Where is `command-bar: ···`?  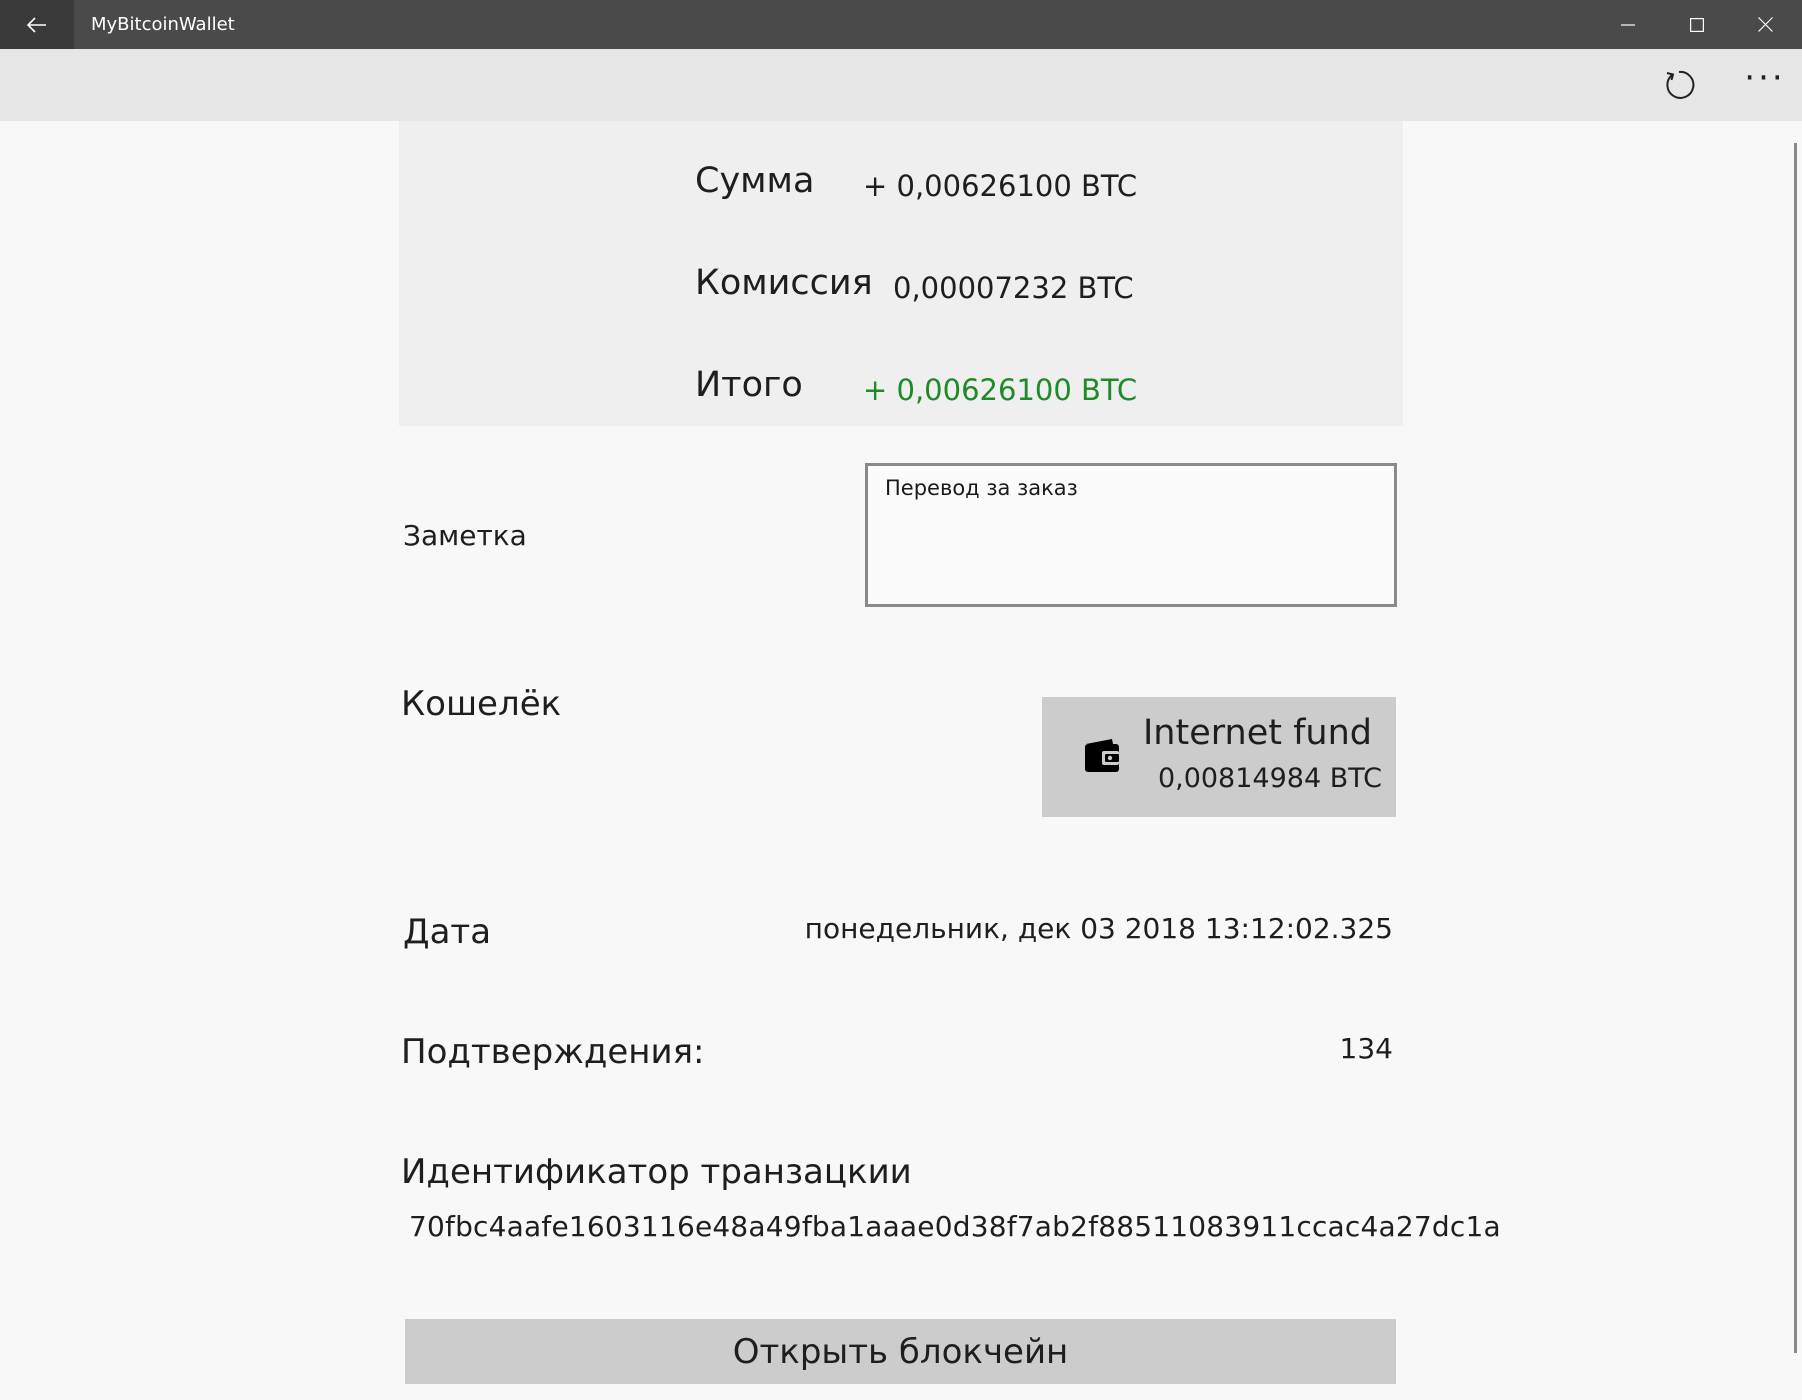
command-bar: ··· is located at coordinates (901, 85).